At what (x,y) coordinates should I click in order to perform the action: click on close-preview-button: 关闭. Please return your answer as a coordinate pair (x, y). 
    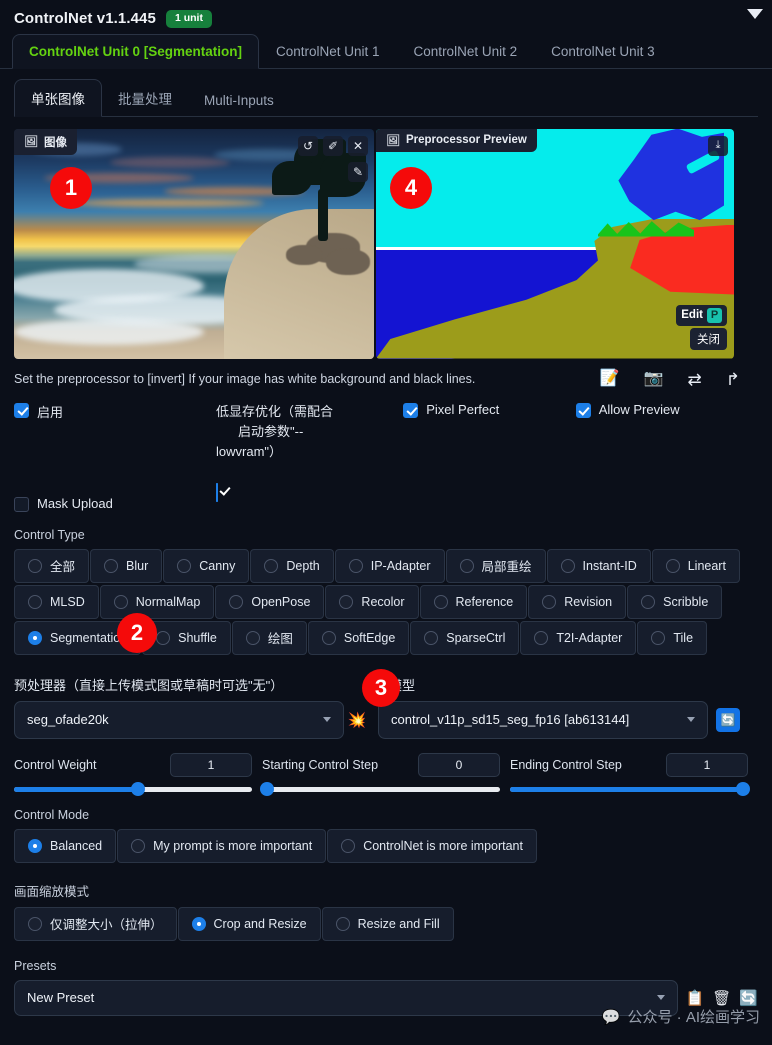
    Looking at the image, I should click on (708, 338).